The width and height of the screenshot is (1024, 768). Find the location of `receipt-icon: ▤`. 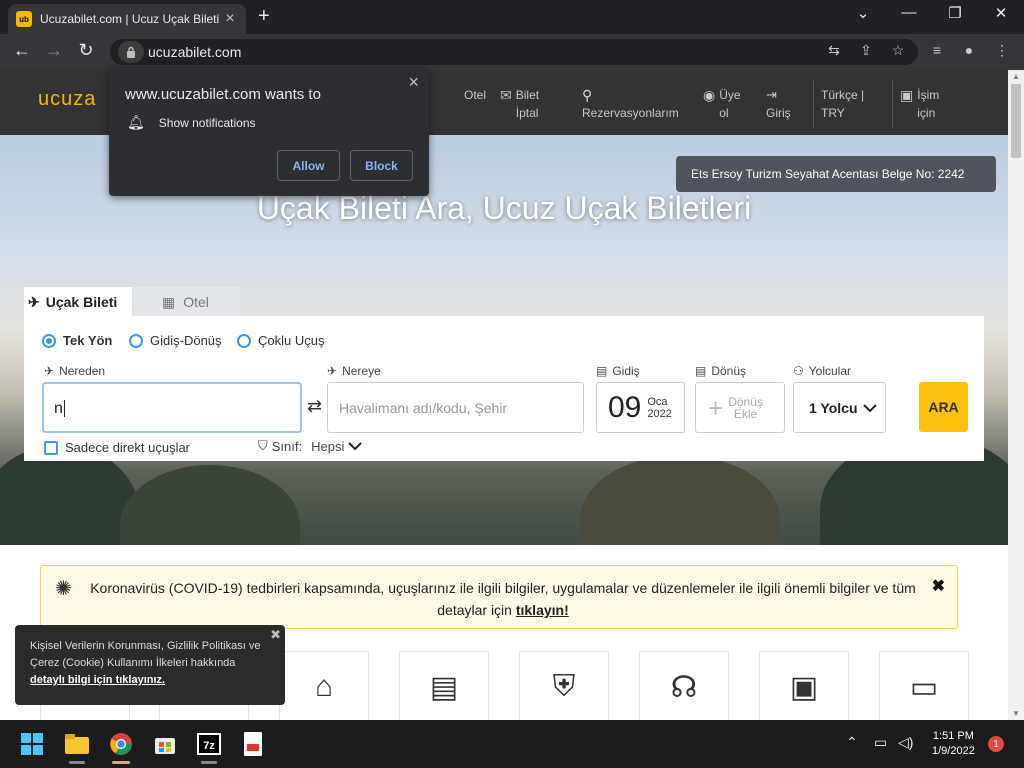

receipt-icon: ▤ is located at coordinates (444, 687).